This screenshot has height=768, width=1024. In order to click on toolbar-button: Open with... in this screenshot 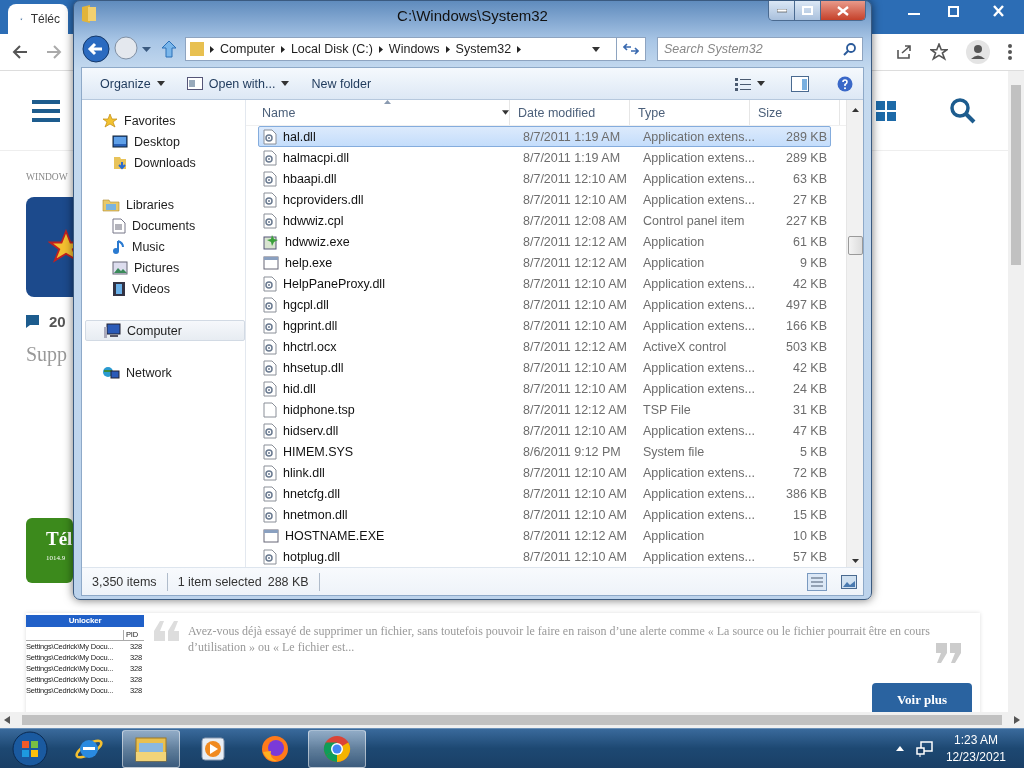, I will do `click(238, 83)`.